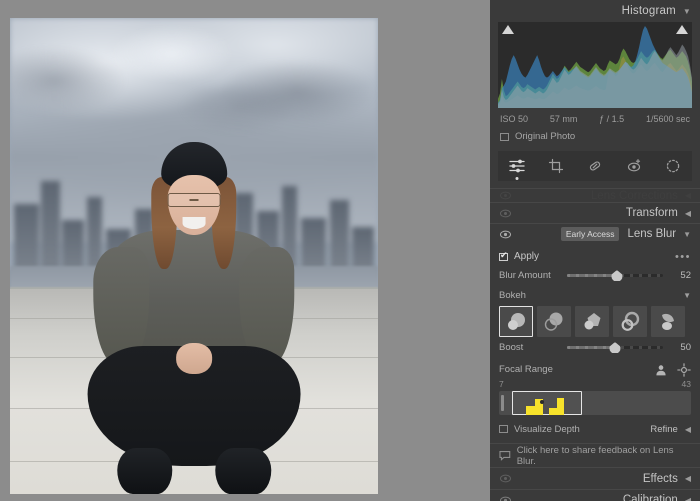 The height and width of the screenshot is (501, 700). I want to click on red-eye-tool-icon, so click(634, 166).